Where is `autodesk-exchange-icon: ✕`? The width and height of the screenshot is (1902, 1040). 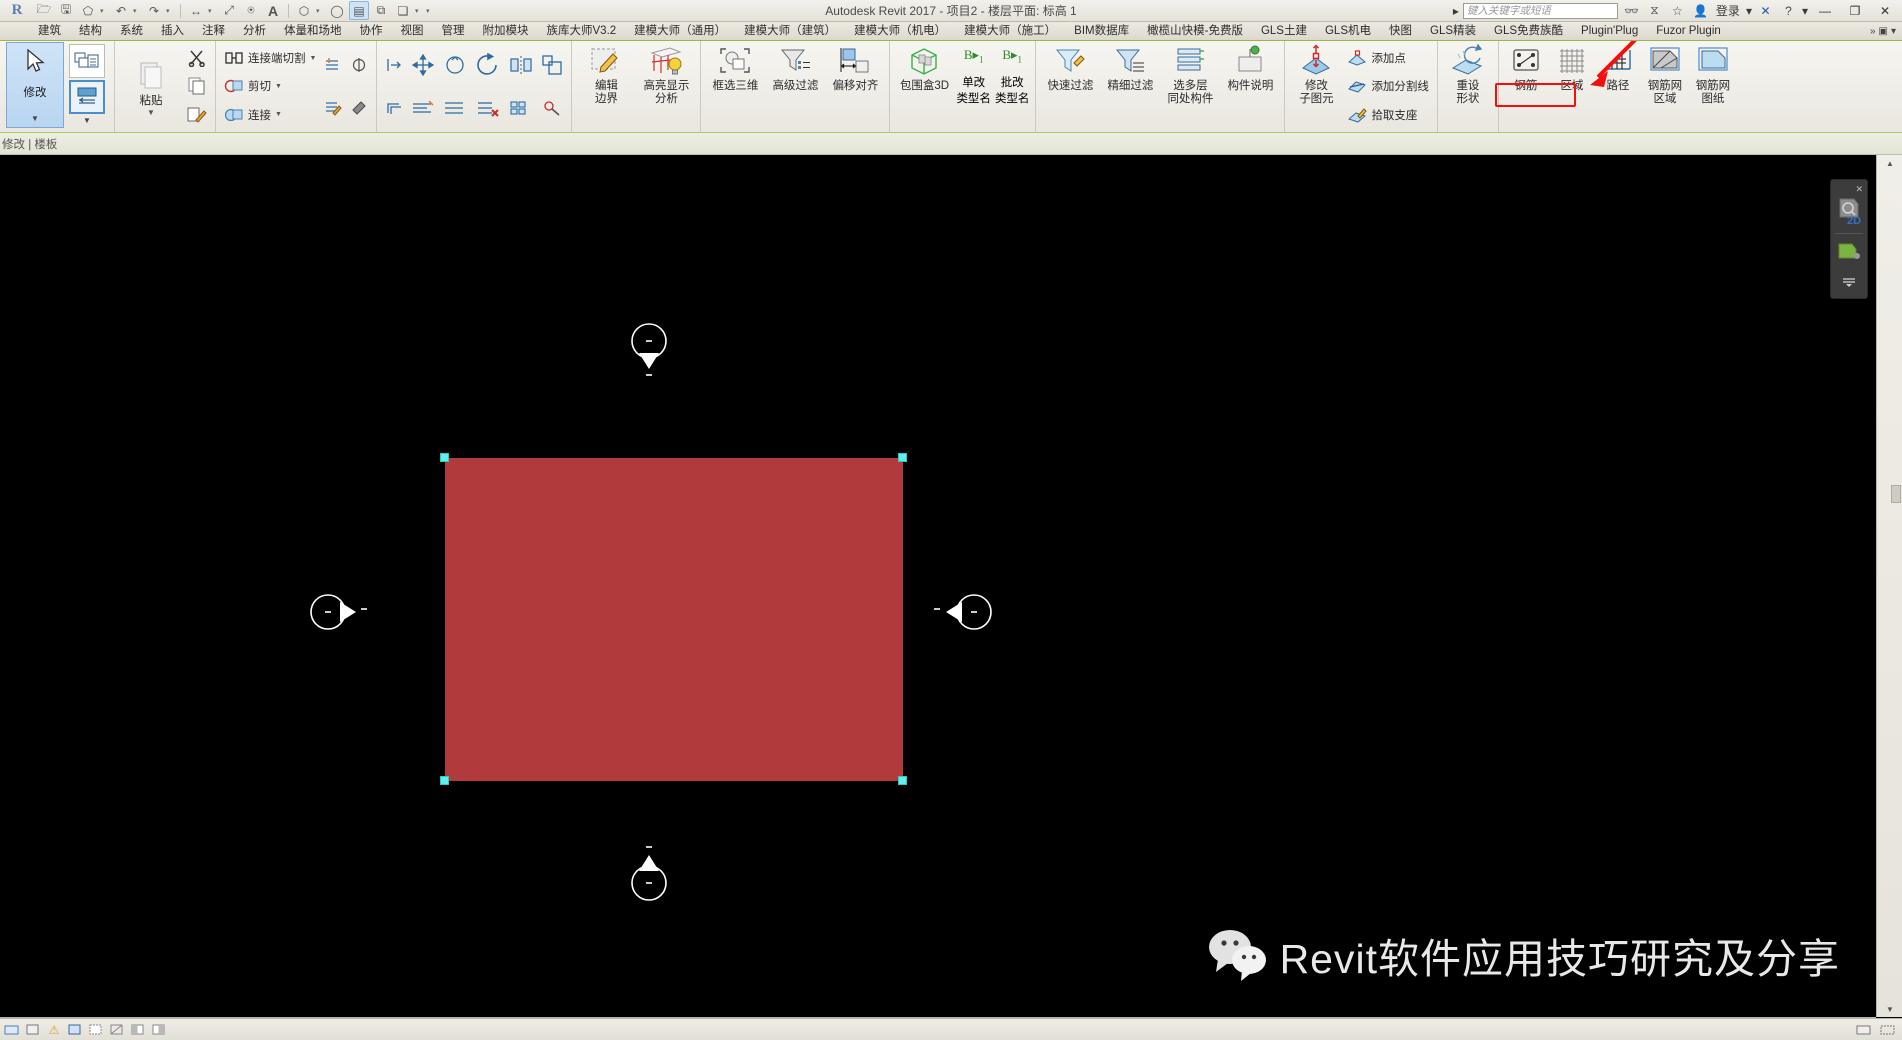 autodesk-exchange-icon: ✕ is located at coordinates (1765, 11).